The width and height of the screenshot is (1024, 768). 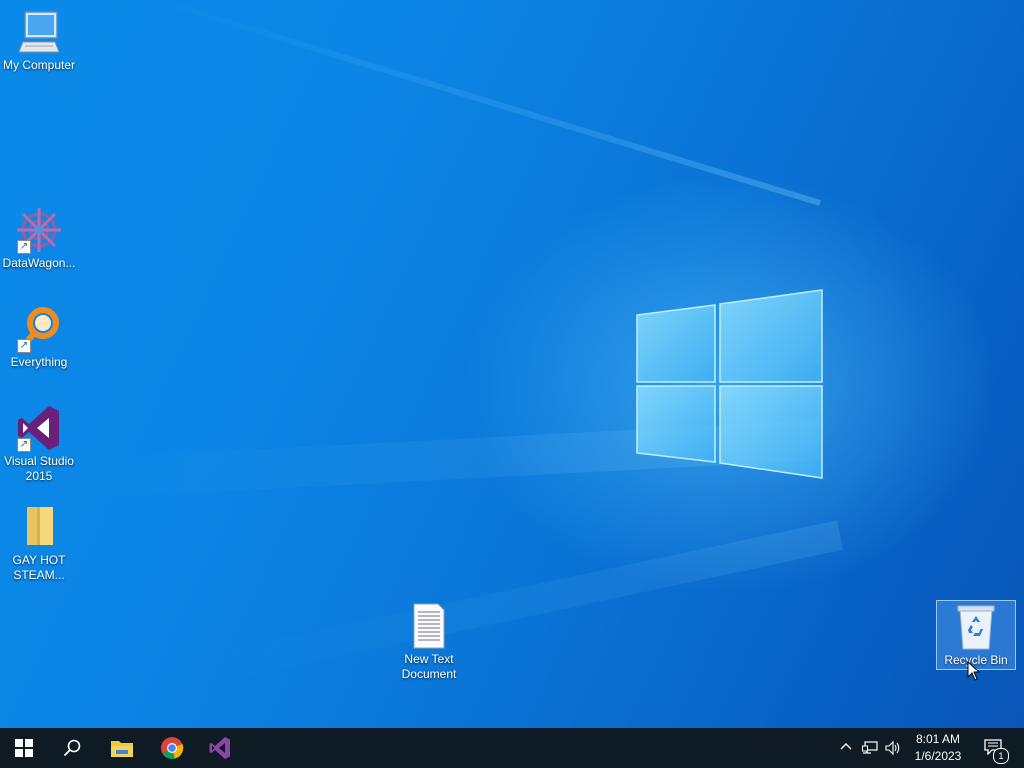 What do you see at coordinates (527, 601) in the screenshot?
I see `wallpaper-beam` at bounding box center [527, 601].